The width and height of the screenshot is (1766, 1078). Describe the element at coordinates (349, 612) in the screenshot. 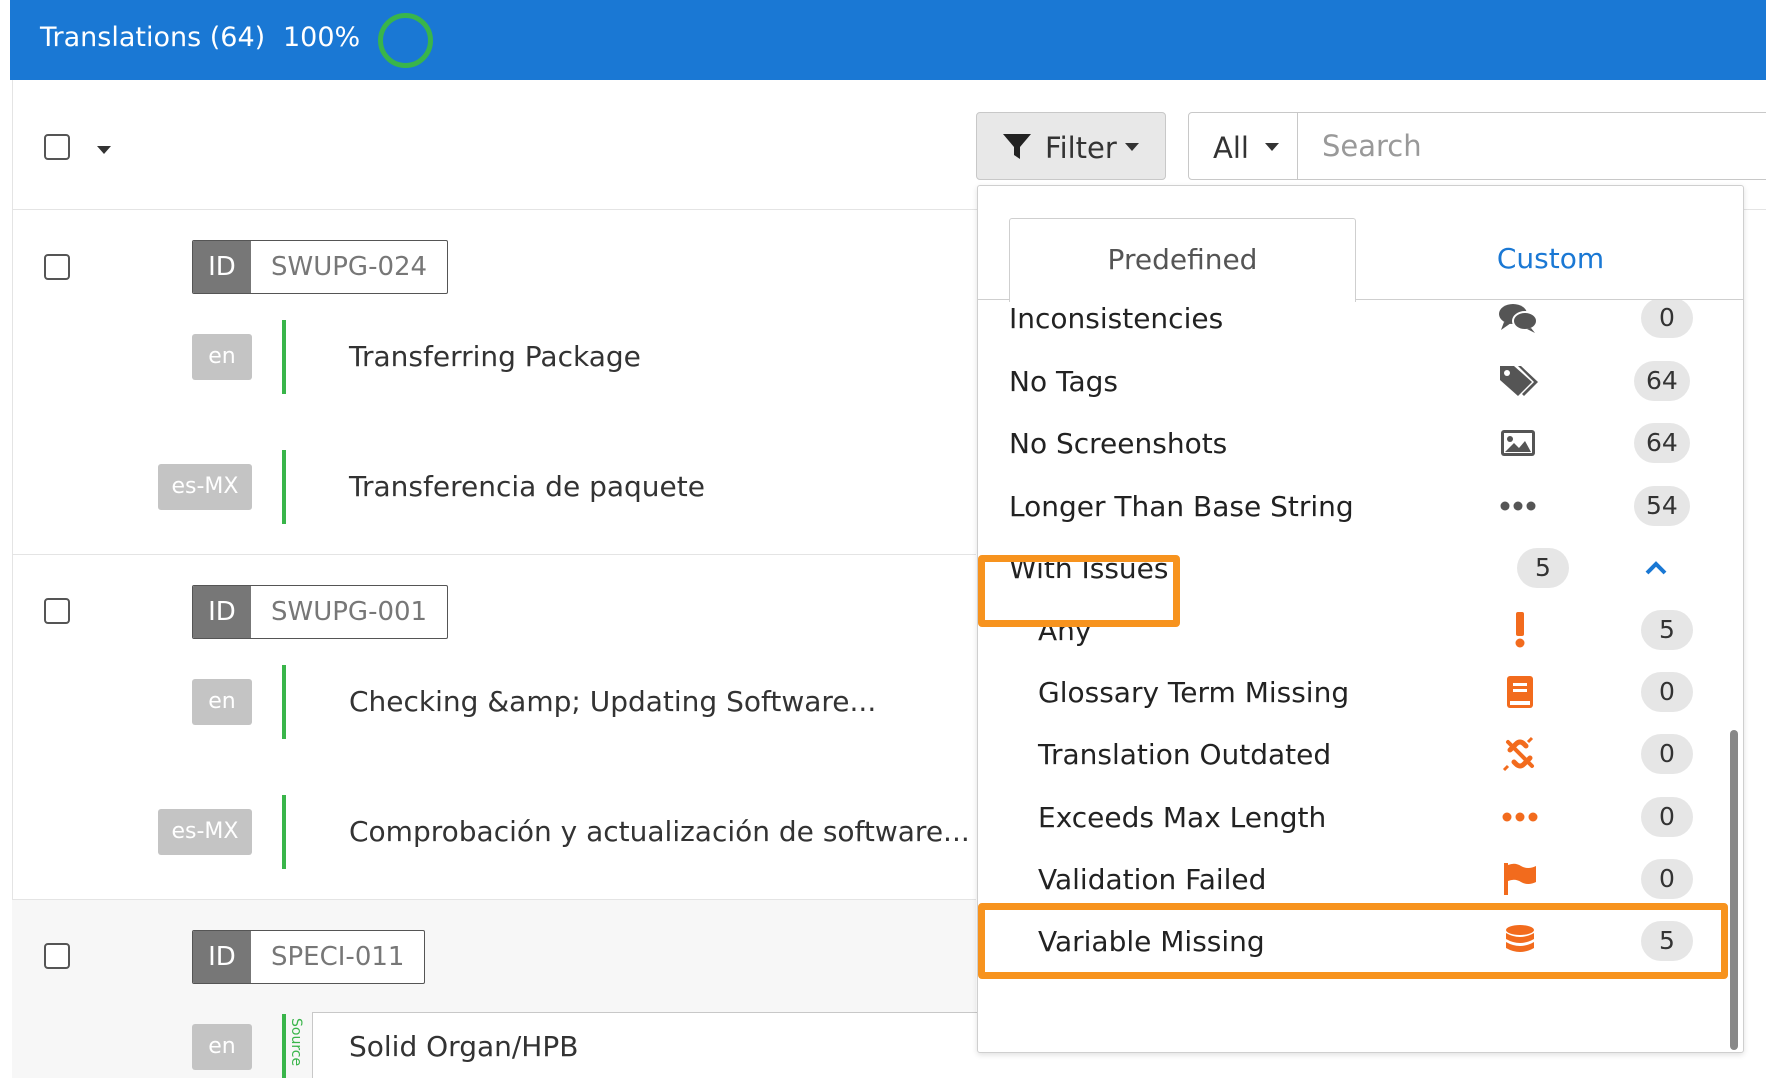

I see `string-id: SWUPG-001` at that location.